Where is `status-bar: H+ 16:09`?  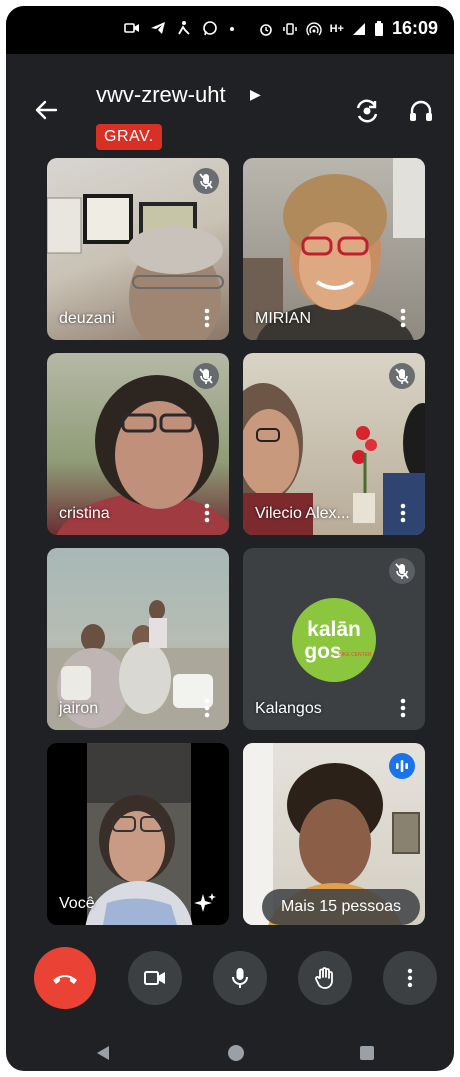
status-bar: H+ 16:09 is located at coordinates (230, 30).